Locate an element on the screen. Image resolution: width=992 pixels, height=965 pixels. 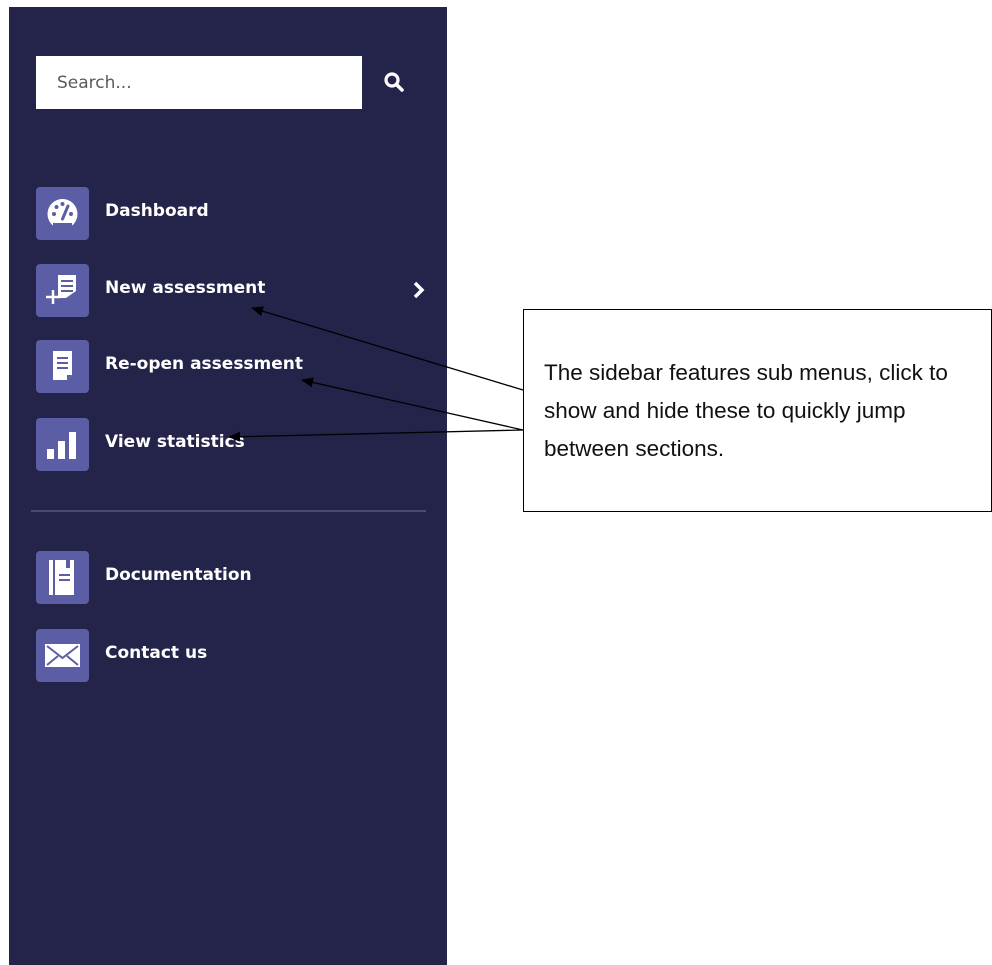
sidebar-item-contact-us: Contact us is located at coordinates (236, 656).